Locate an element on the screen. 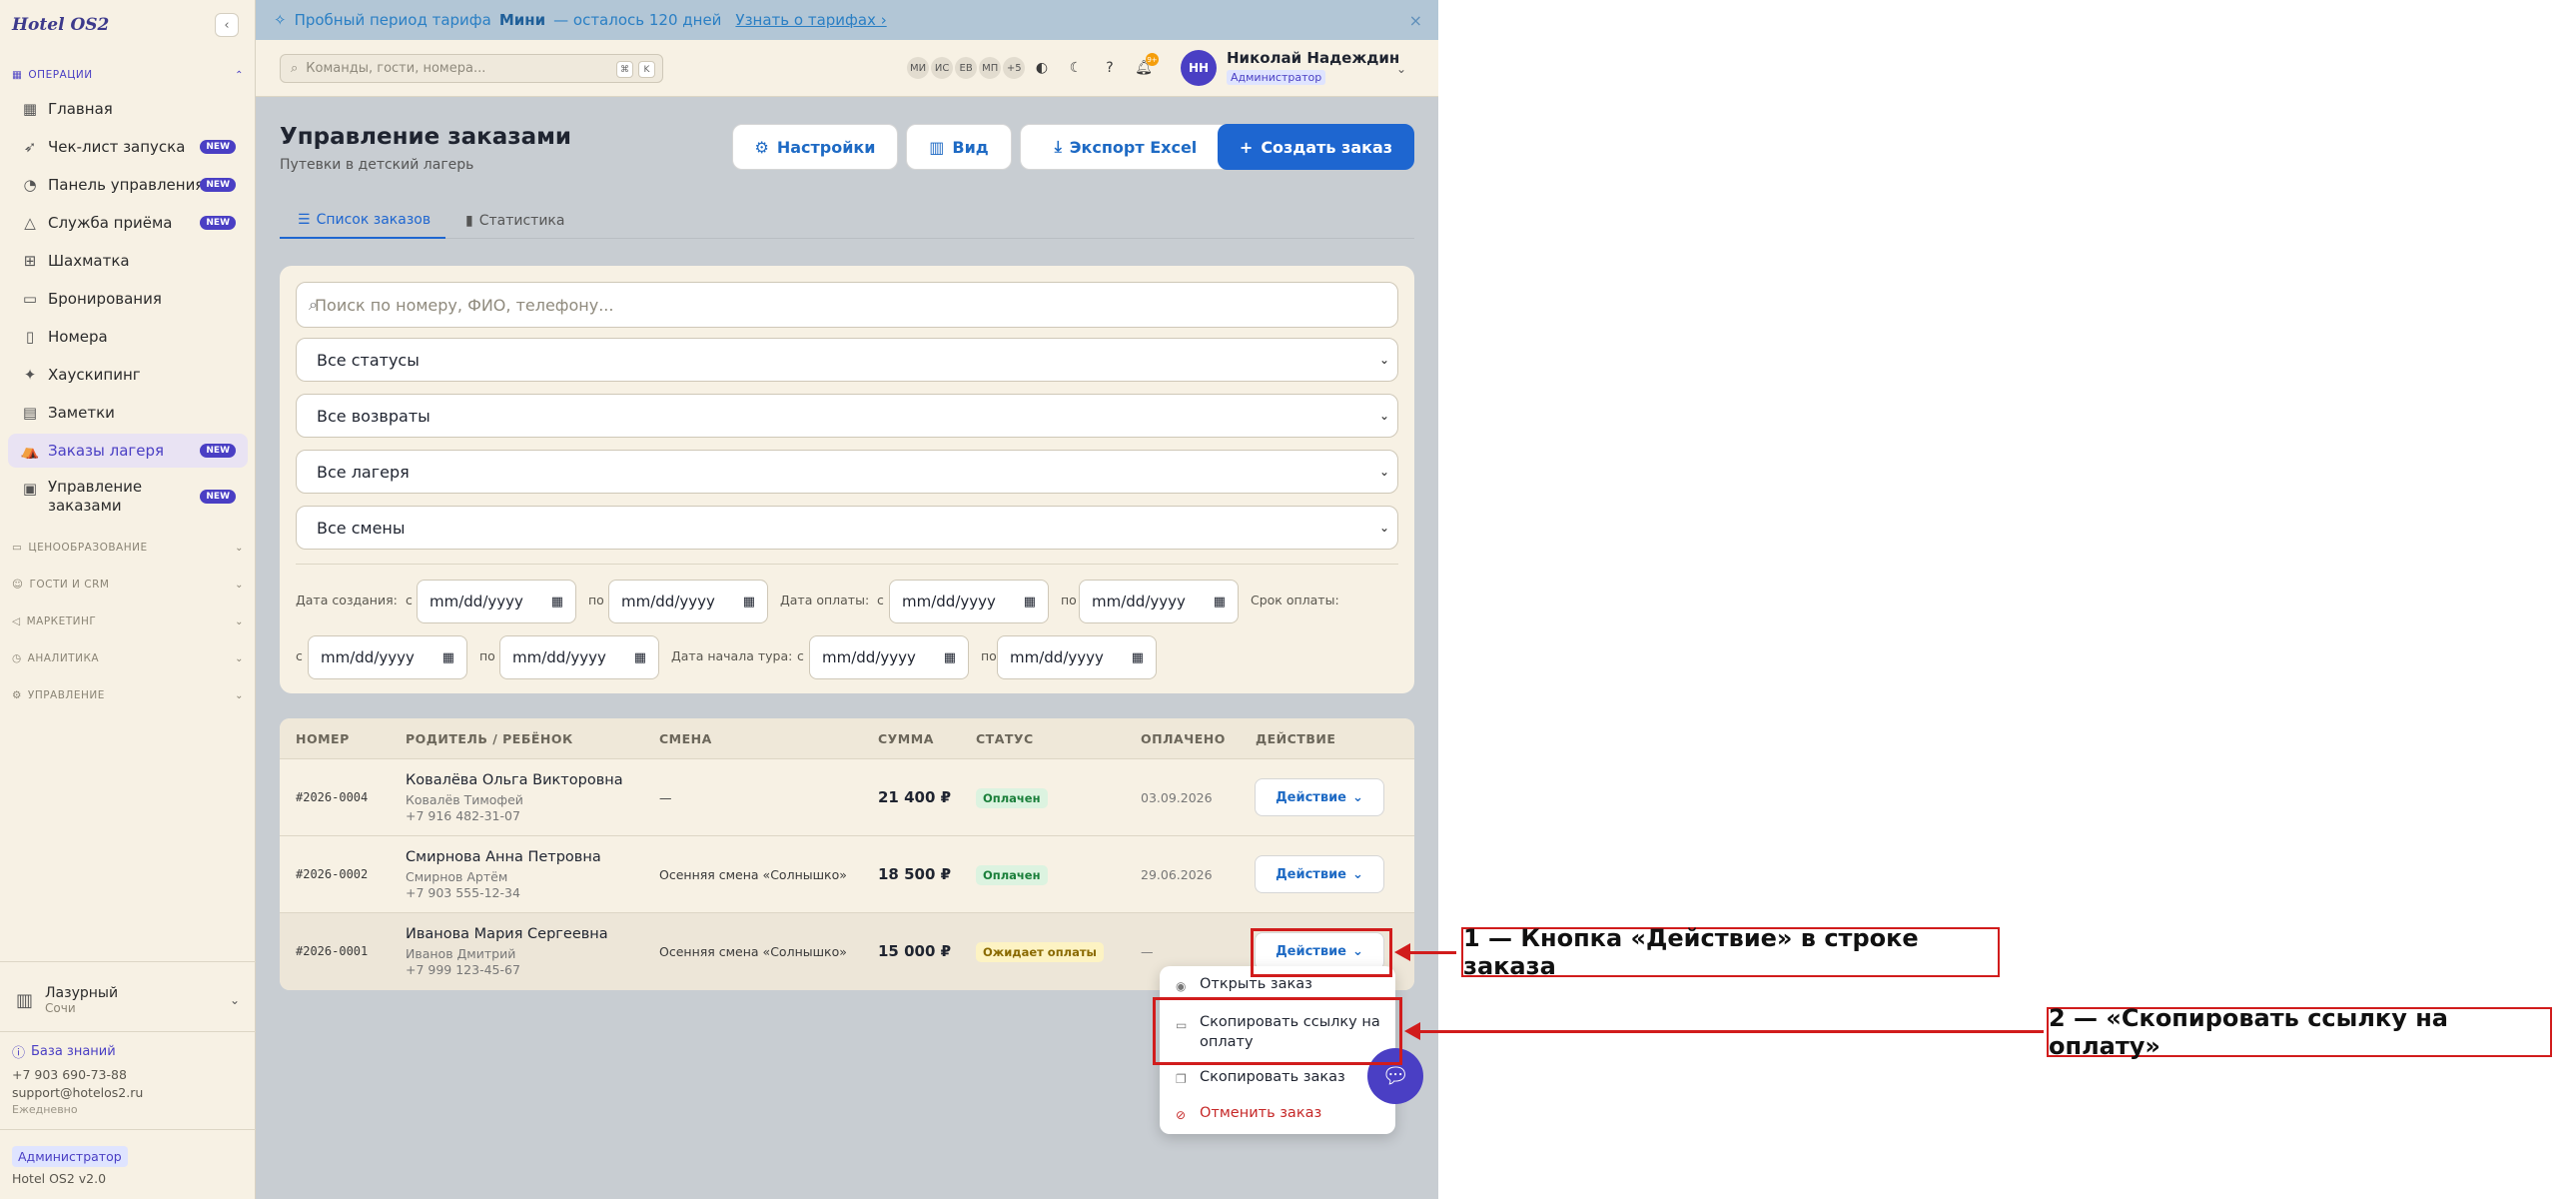 Image resolution: width=2576 pixels, height=1199 pixels. from-label: с is located at coordinates (801, 655).